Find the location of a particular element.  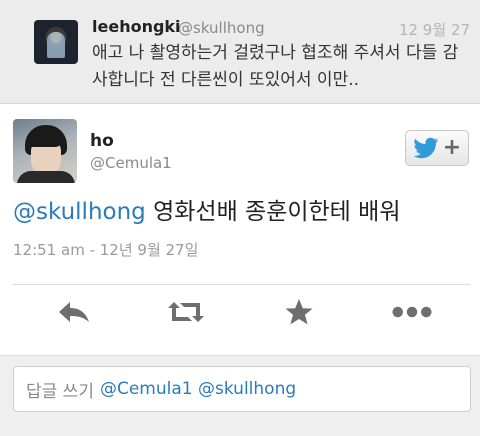

follow-button: + is located at coordinates (437, 148).